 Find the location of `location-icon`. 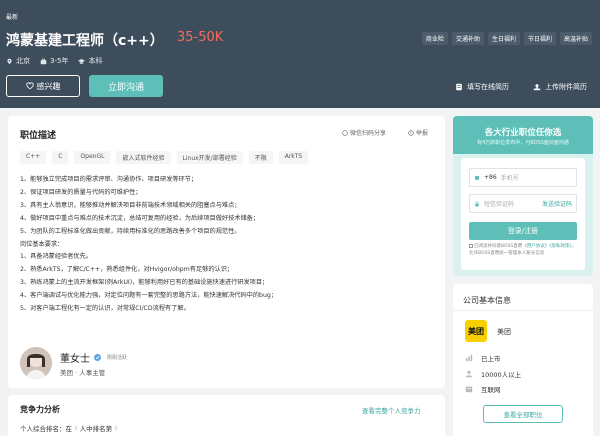

location-icon is located at coordinates (9, 61).